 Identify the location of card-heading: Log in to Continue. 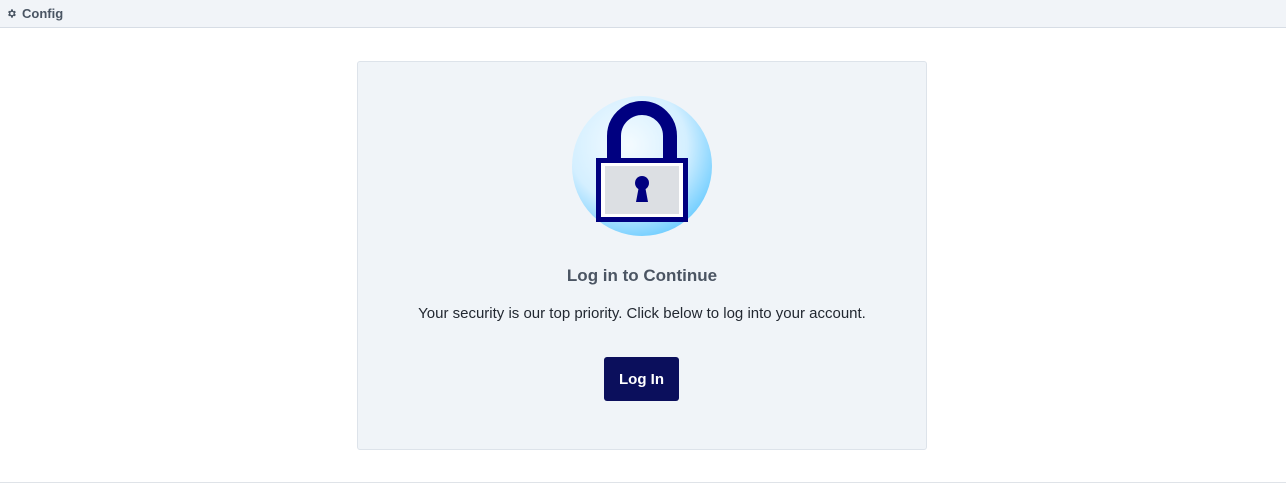
(642, 275).